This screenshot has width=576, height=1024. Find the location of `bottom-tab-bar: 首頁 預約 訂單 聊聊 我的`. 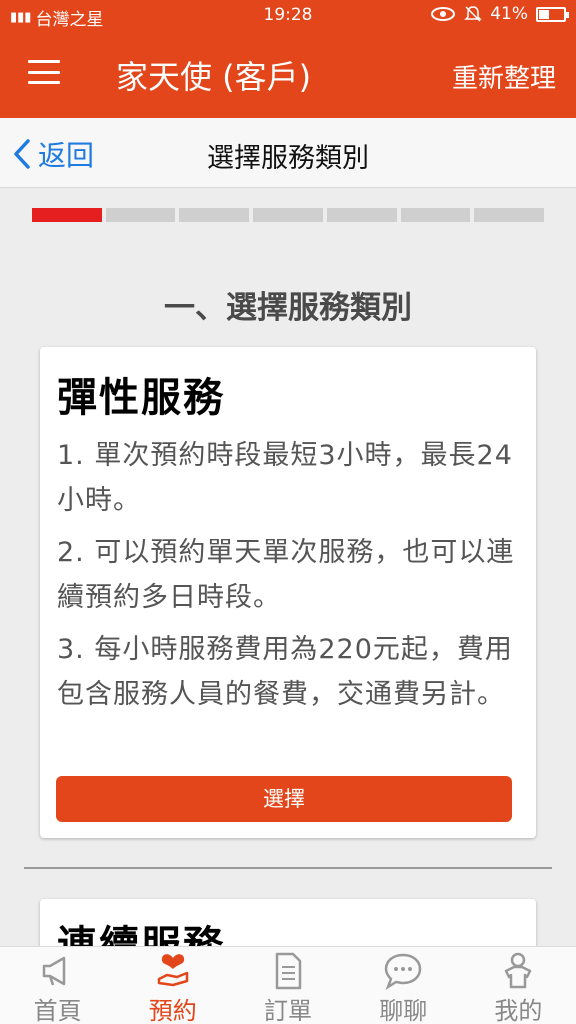

bottom-tab-bar: 首頁 預約 訂單 聊聊 我的 is located at coordinates (288, 985).